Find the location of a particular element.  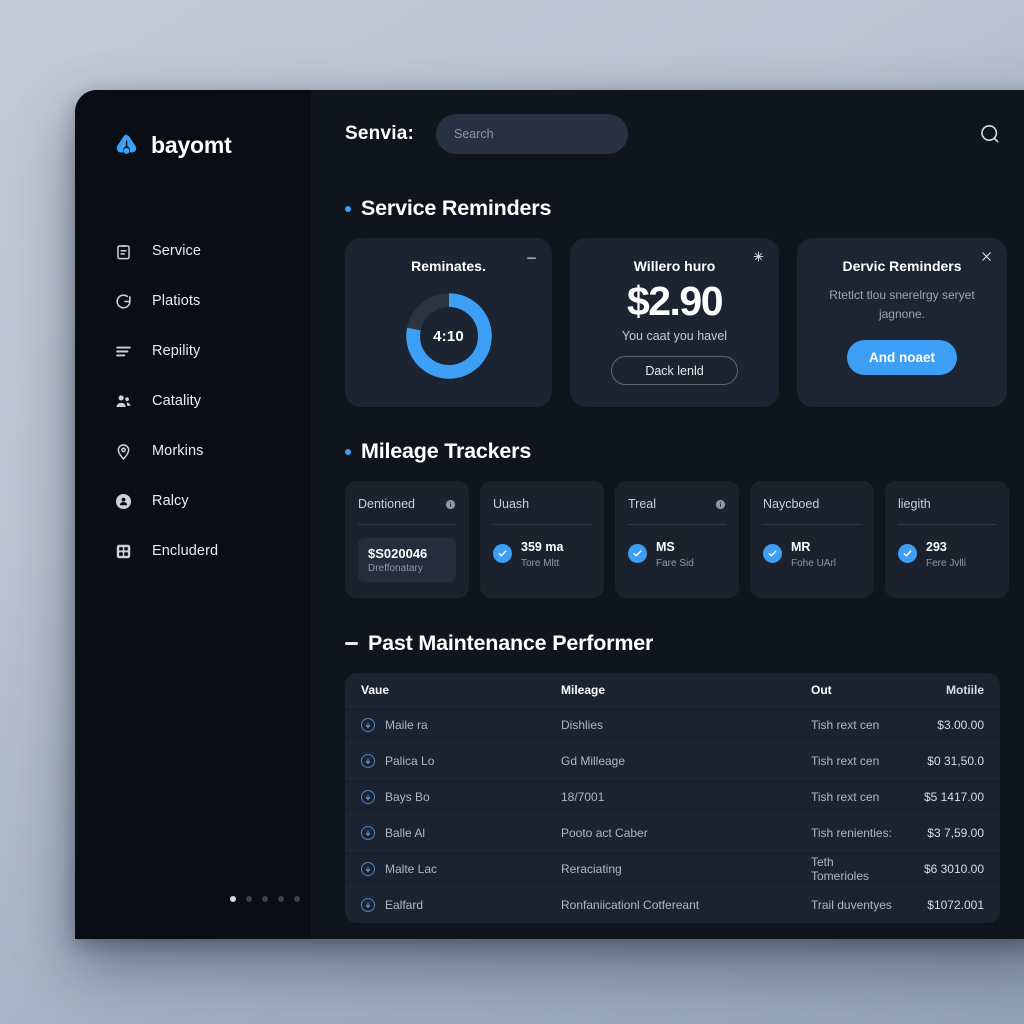

topbar-actions is located at coordinates (1001, 134).